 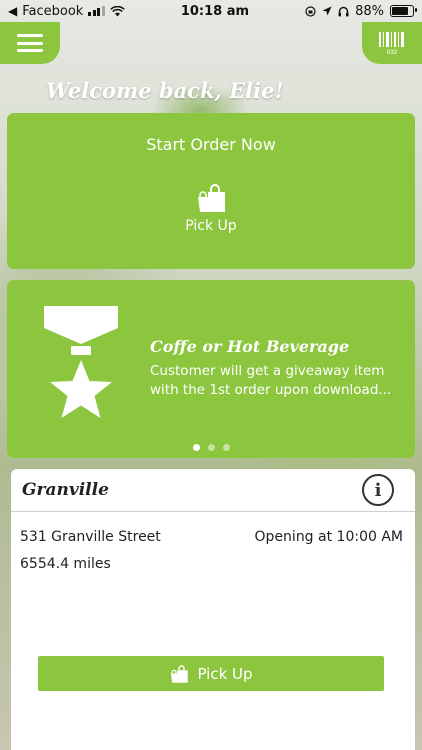 I want to click on store-distance: 6554.4 miles, so click(x=65, y=564).